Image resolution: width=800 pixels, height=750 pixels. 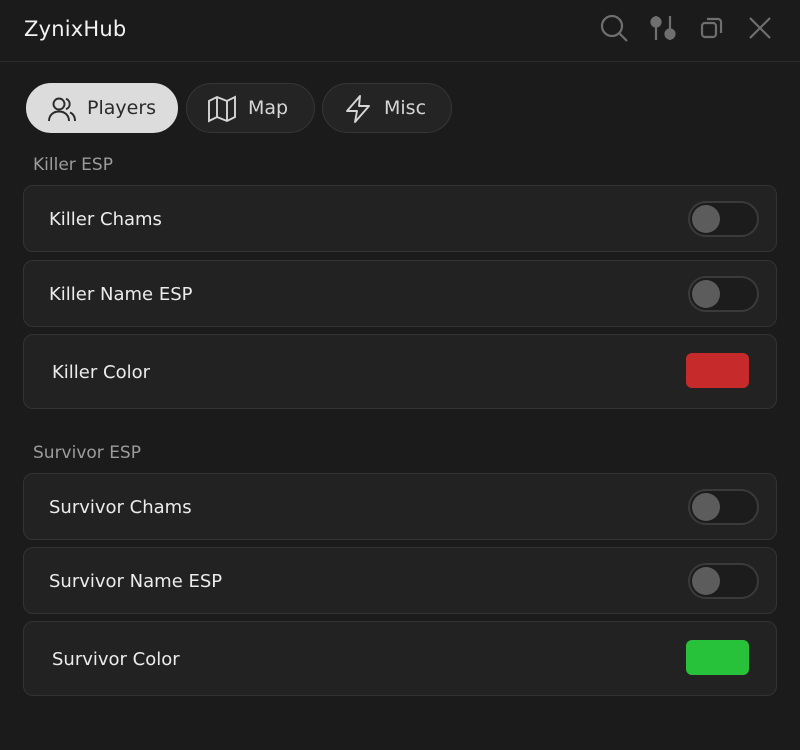 I want to click on section-title-killer-esp: Killer ESP, so click(x=73, y=165).